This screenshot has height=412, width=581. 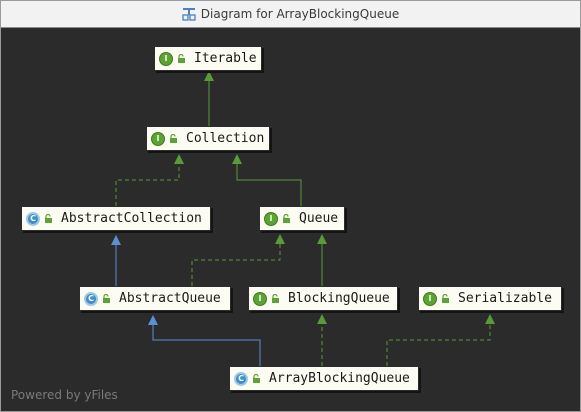 I want to click on edge-arrayblockingqueue-extends-abstractqueue, so click(x=204, y=340).